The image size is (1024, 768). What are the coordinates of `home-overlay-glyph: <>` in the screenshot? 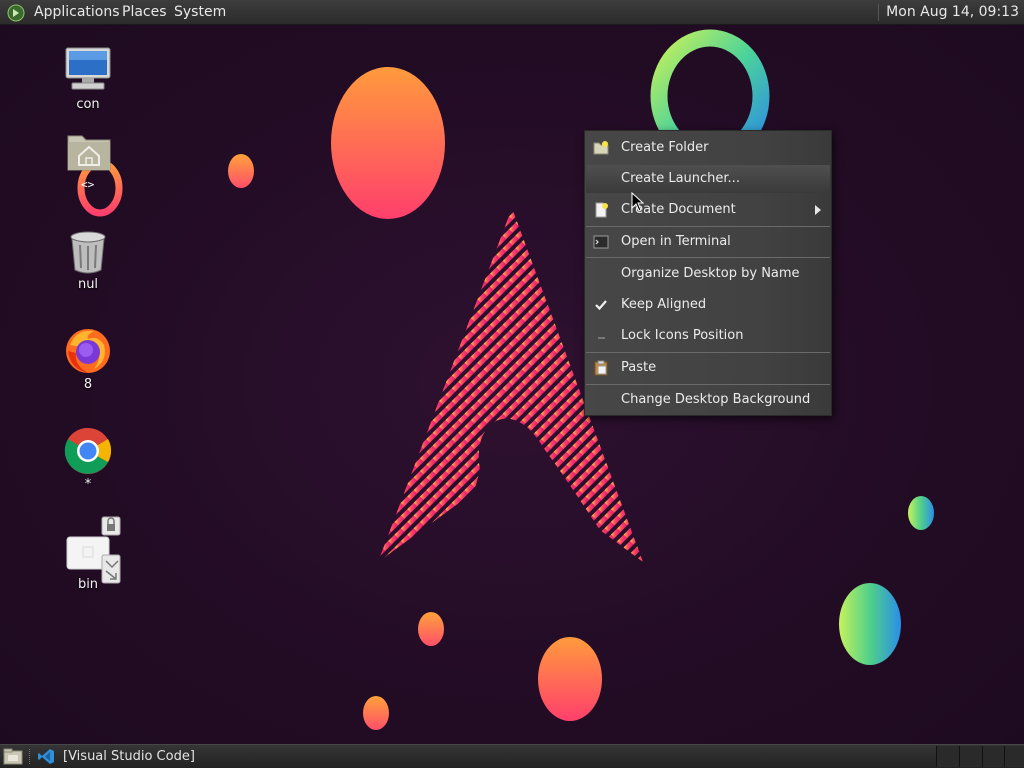 It's located at (88, 184).